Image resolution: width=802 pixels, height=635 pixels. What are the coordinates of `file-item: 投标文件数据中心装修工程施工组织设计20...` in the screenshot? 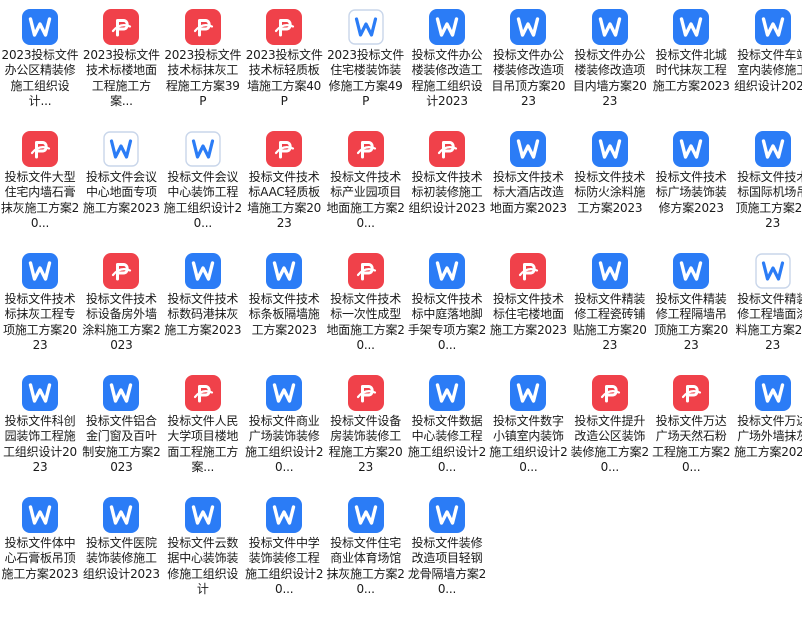 It's located at (447, 430).